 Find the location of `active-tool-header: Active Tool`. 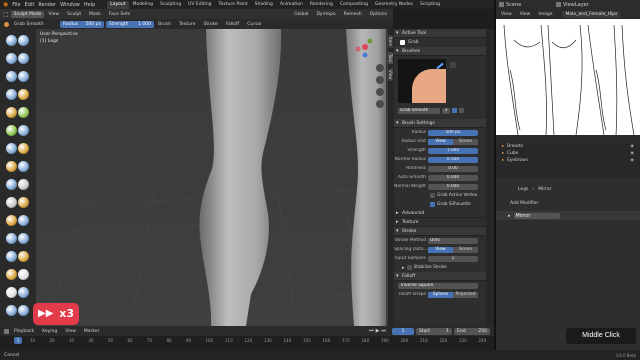

active-tool-header: Active Tool is located at coordinates (440, 33).